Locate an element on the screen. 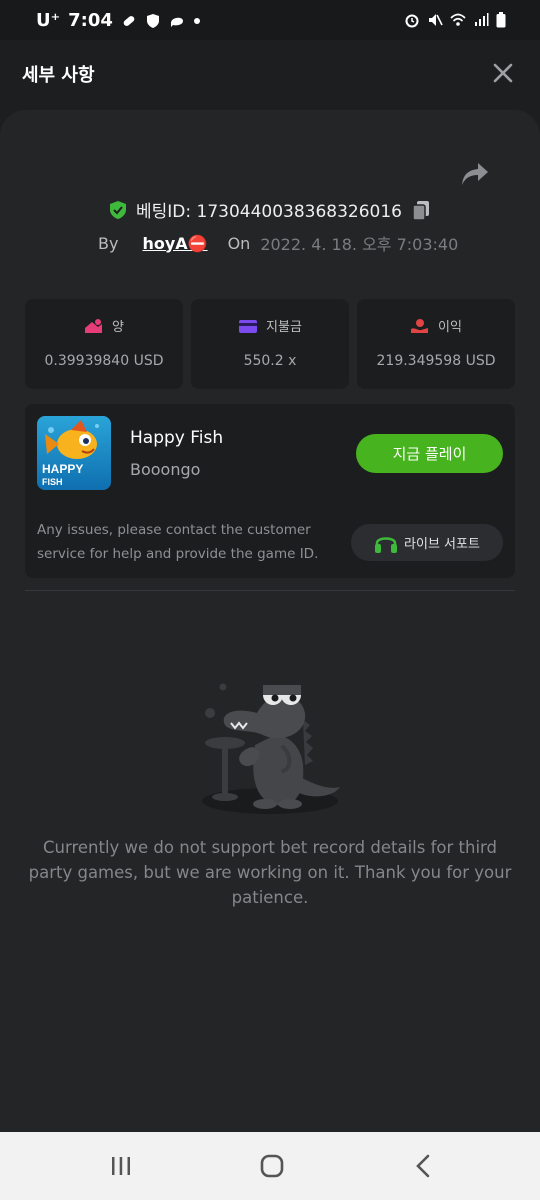 The image size is (540, 1200). divider is located at coordinates (270, 590).